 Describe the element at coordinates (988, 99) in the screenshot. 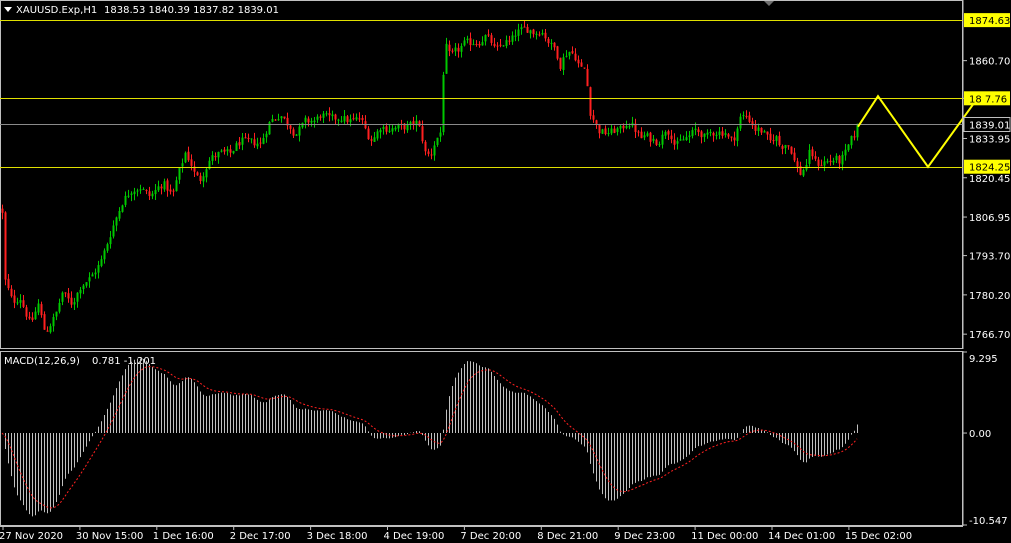

I see `level-label-text: 18 7.76` at that location.